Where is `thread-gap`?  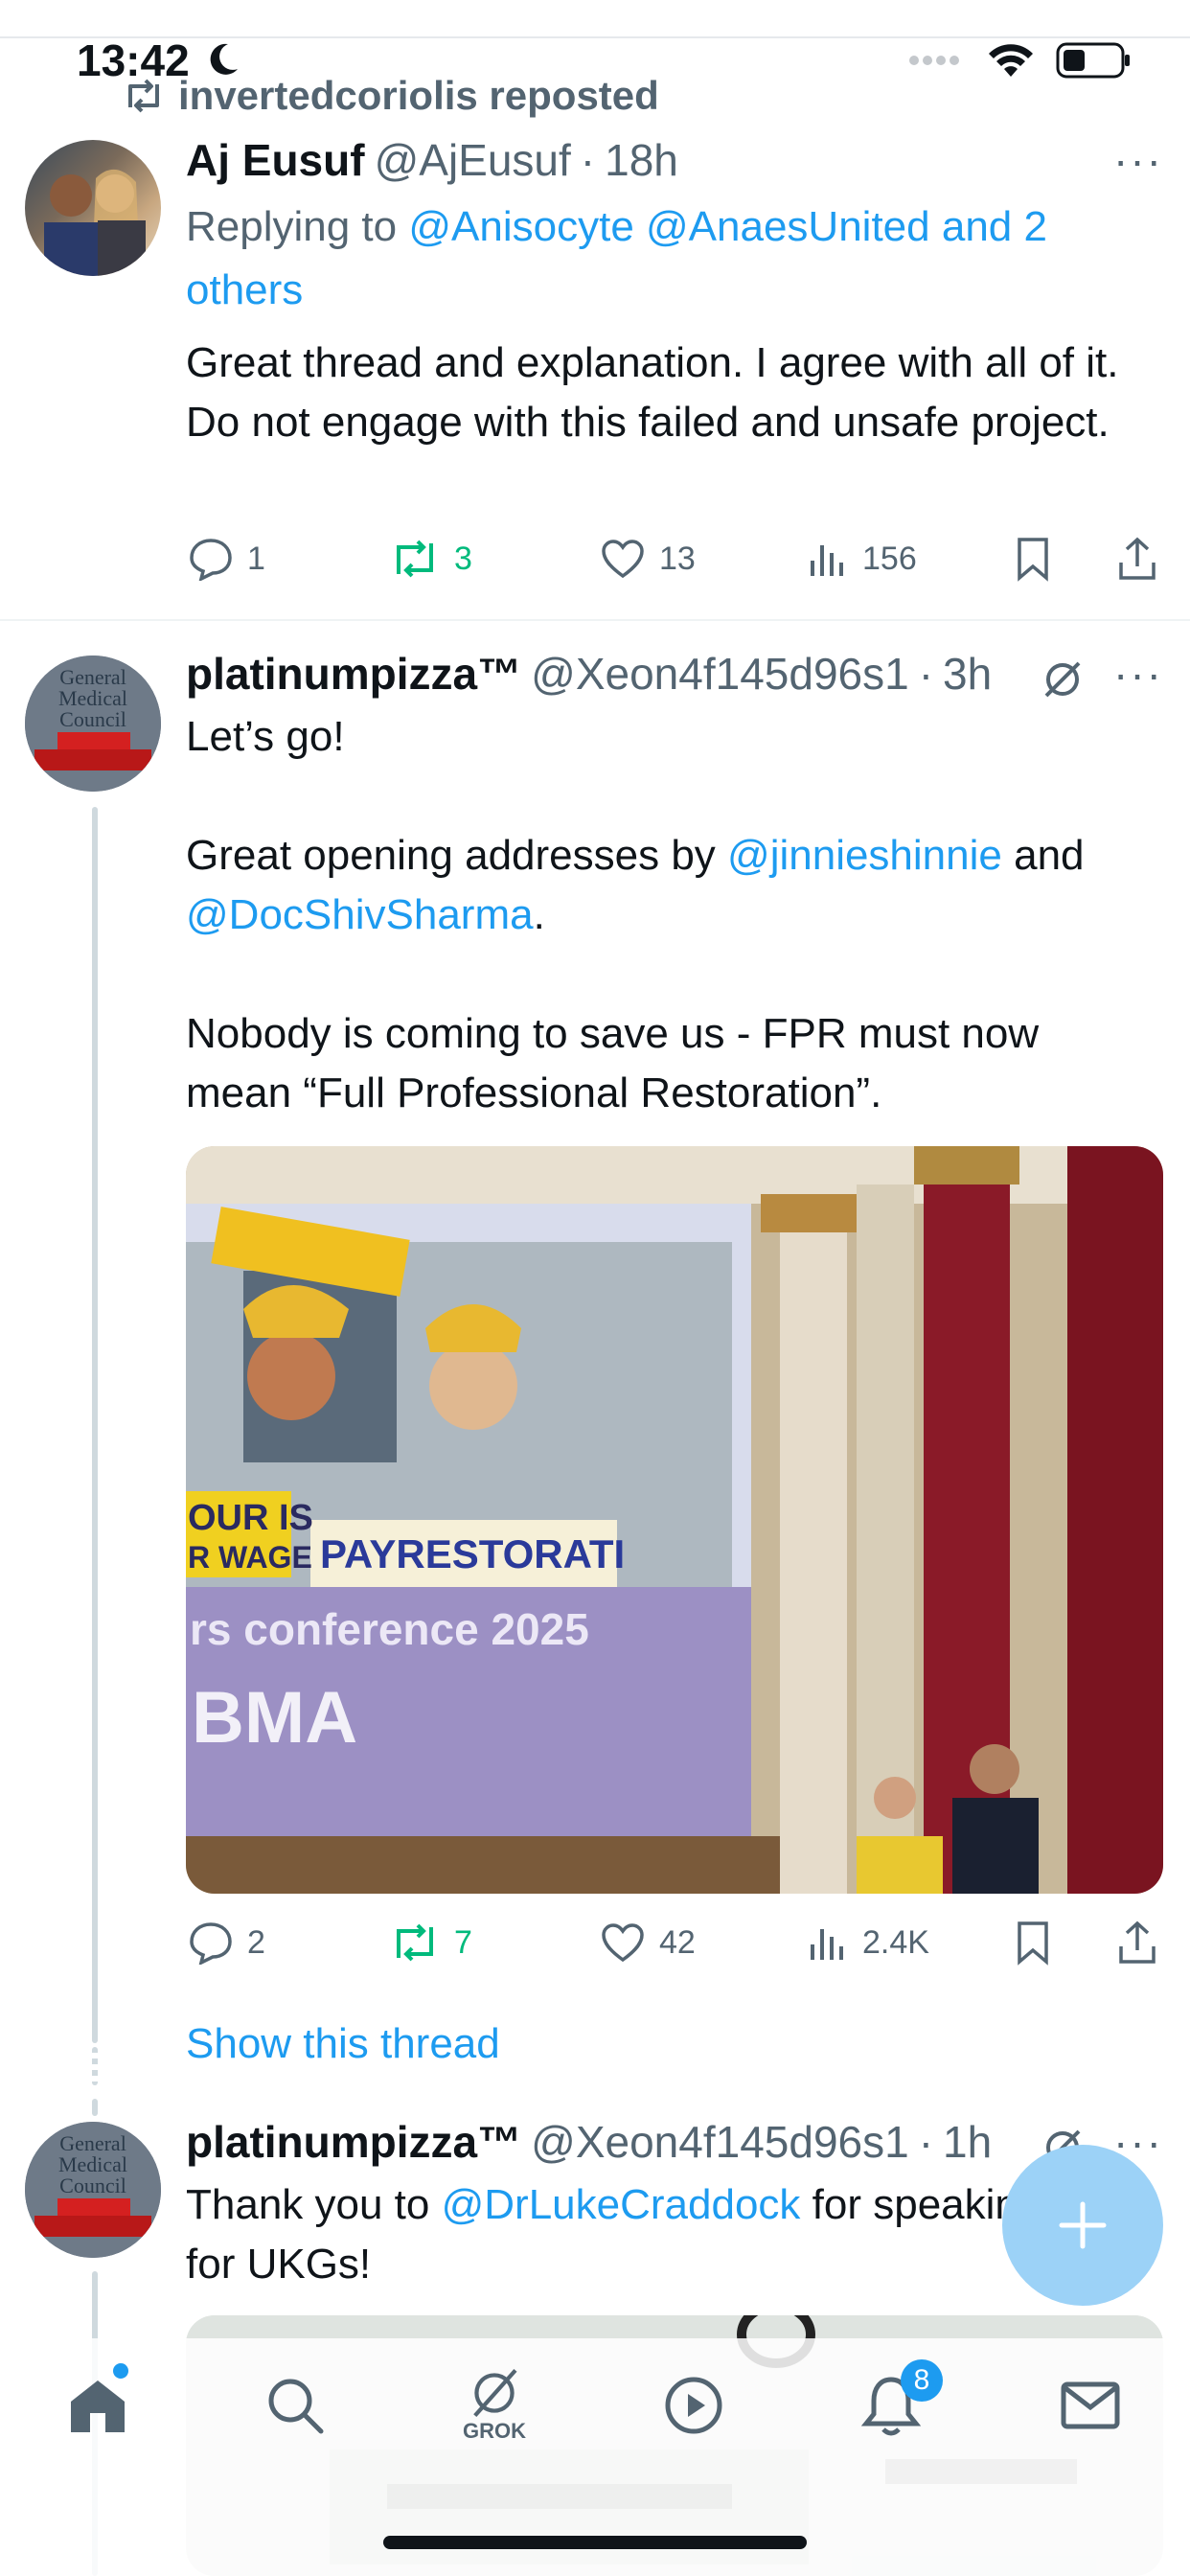 thread-gap is located at coordinates (95, 2066).